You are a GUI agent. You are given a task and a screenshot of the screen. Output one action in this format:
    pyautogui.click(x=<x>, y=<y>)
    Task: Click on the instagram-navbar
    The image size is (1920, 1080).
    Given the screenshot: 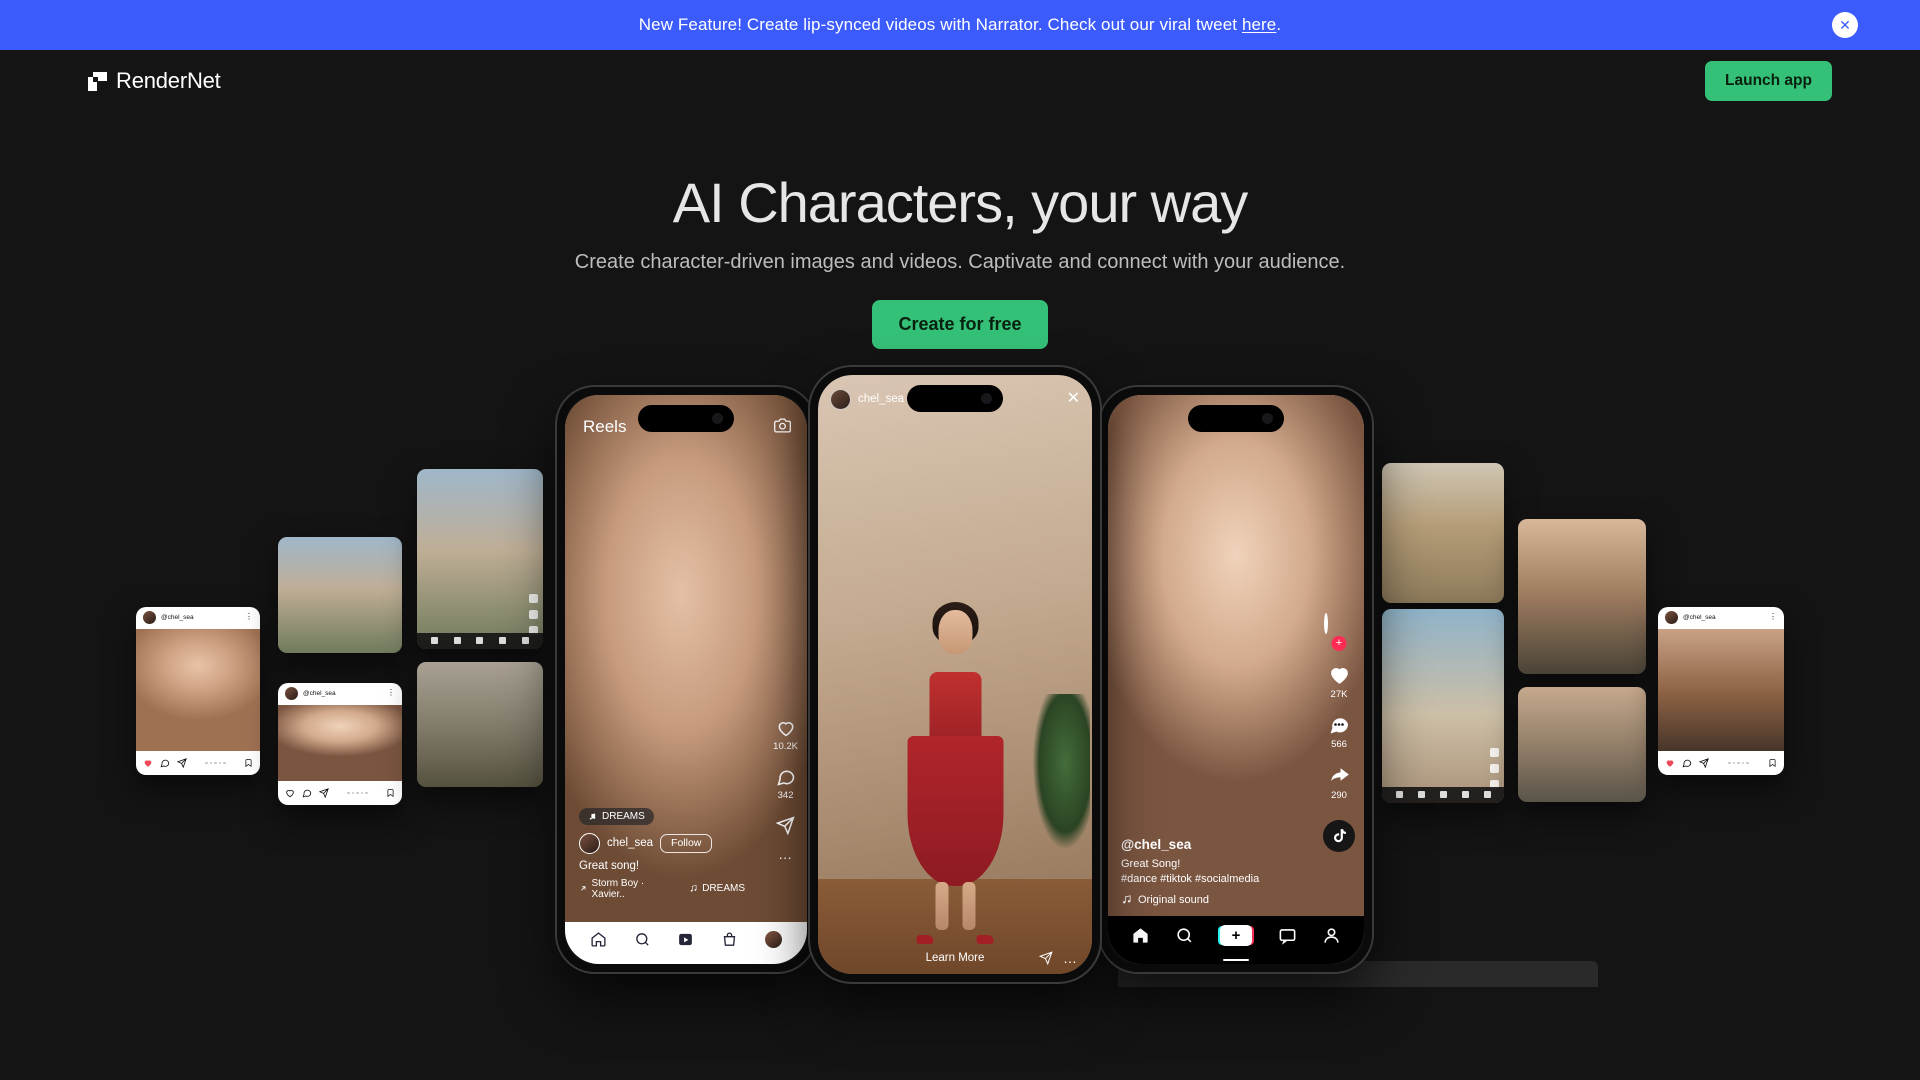 What is the action you would take?
    pyautogui.click(x=686, y=942)
    